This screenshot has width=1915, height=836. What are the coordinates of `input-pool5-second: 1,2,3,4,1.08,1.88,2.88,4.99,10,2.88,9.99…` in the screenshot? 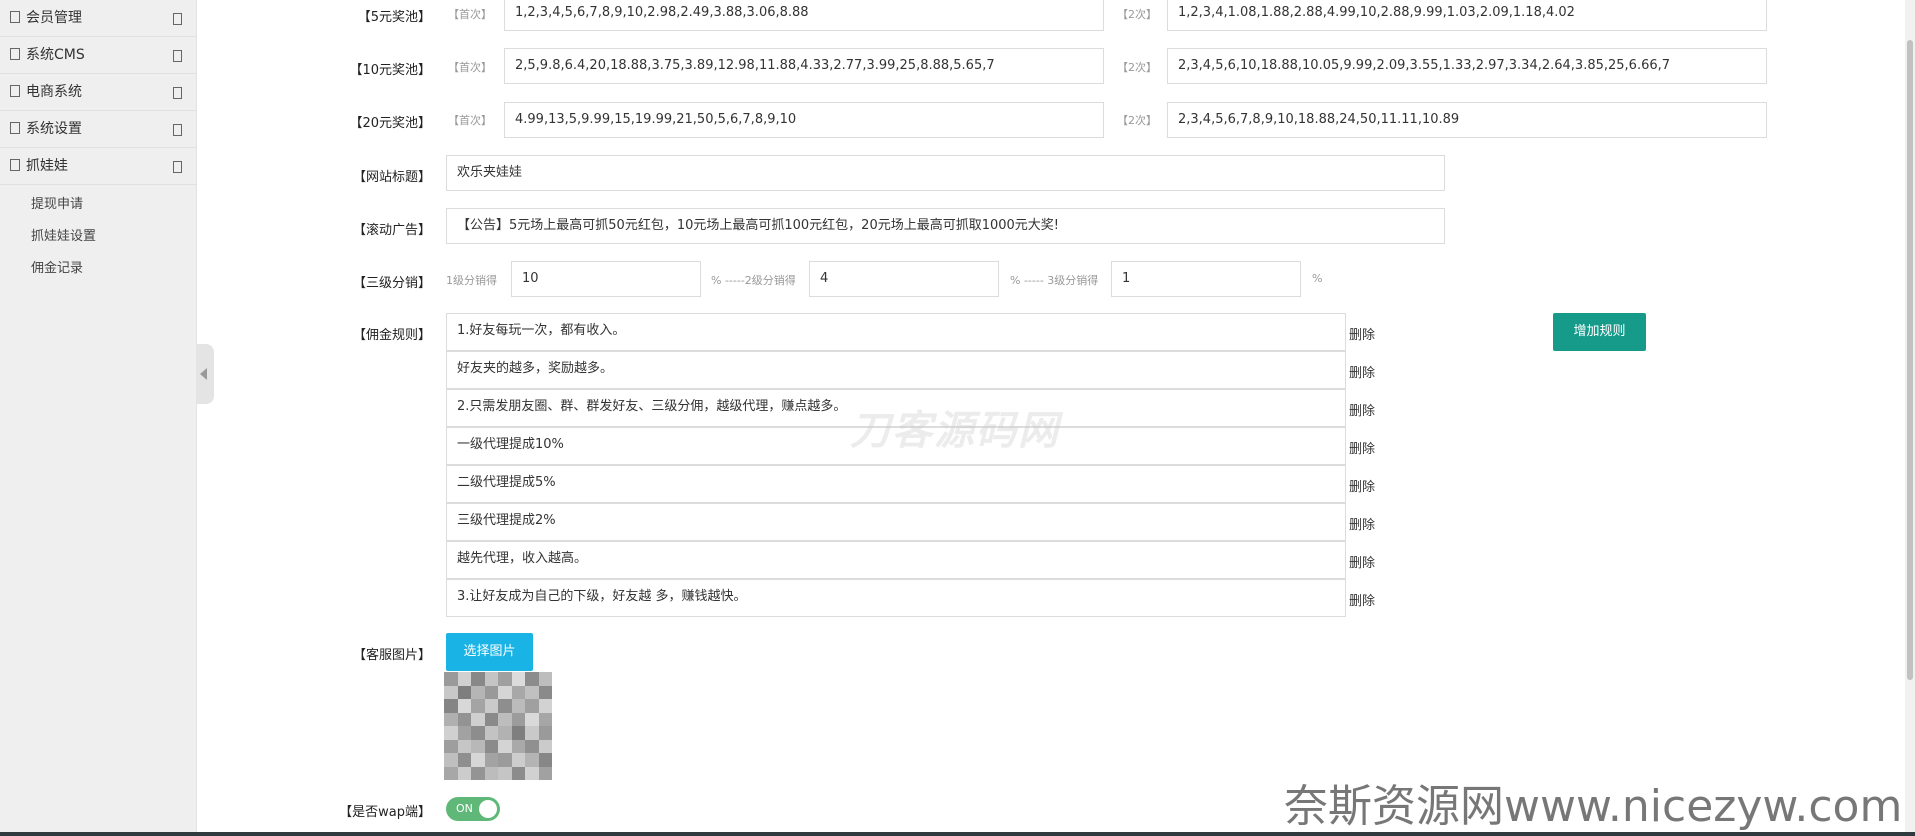 It's located at (1467, 15).